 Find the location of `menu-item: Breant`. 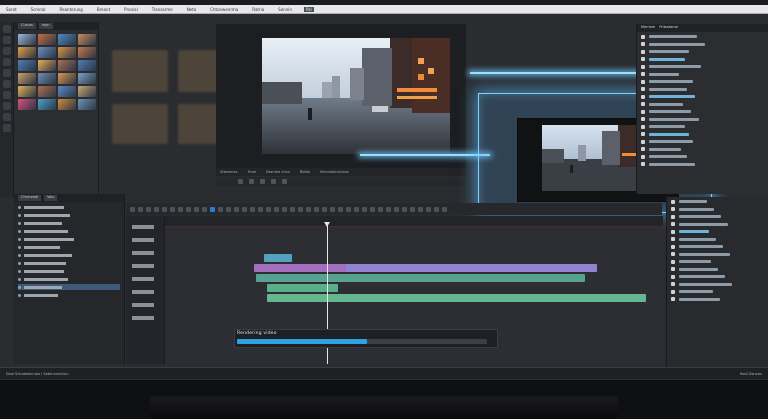

menu-item: Breant is located at coordinates (103, 9).